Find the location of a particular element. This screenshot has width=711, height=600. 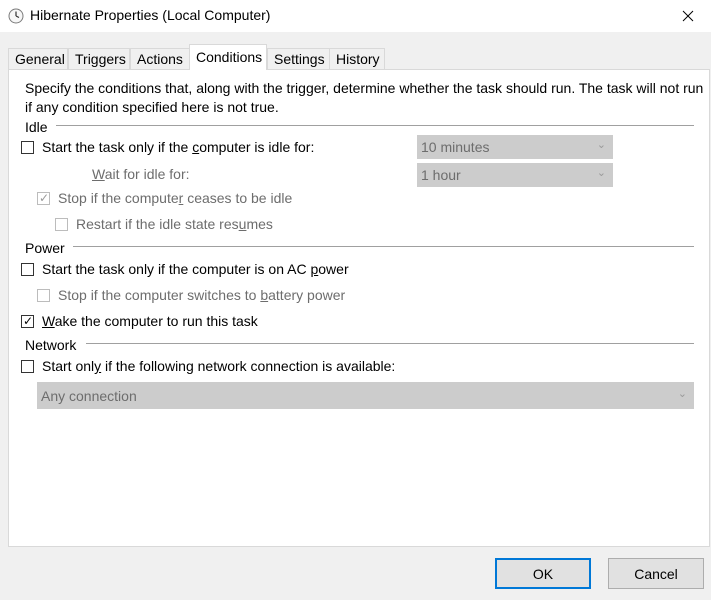

tab-settings: Settings is located at coordinates (298, 58).